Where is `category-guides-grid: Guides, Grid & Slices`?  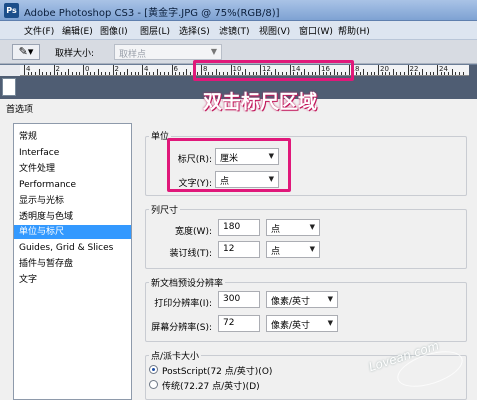
category-guides-grid: Guides, Grid & Slices is located at coordinates (72, 248).